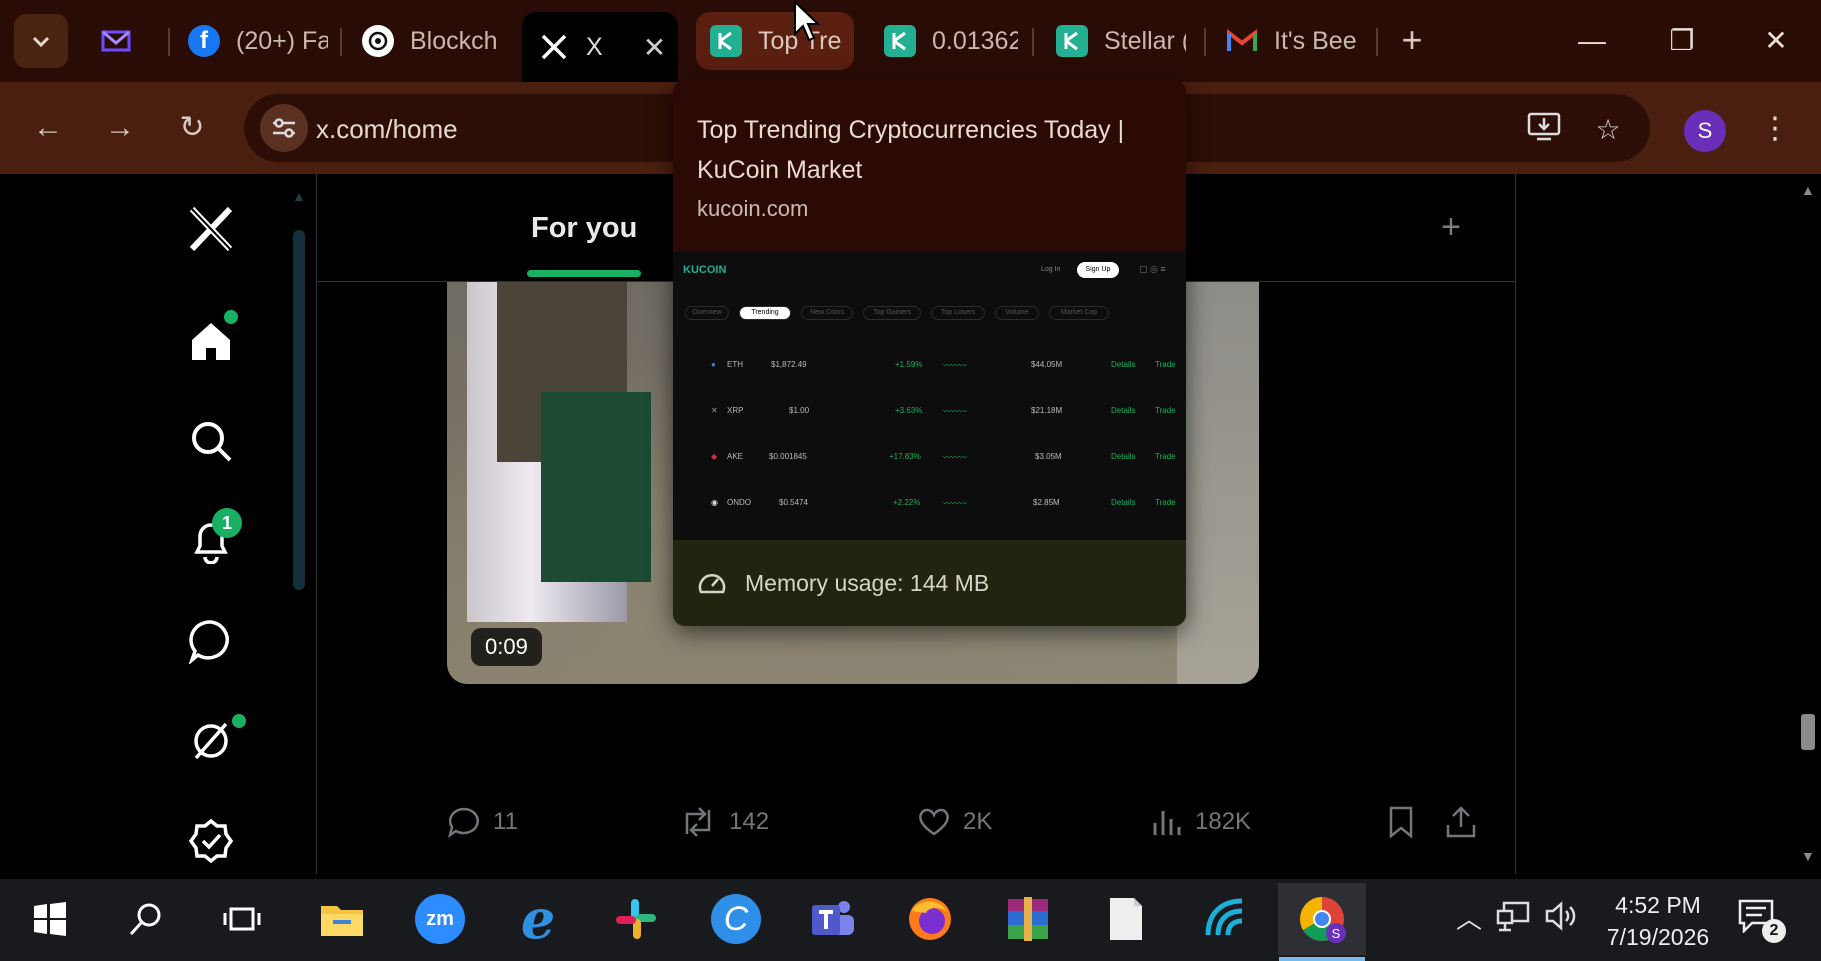  What do you see at coordinates (807, 21) in the screenshot?
I see `mouse-cursor-icon` at bounding box center [807, 21].